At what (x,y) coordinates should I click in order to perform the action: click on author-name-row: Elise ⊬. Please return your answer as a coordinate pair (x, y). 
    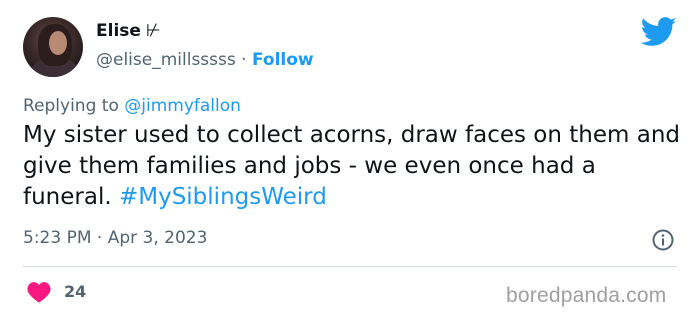
    Looking at the image, I should click on (128, 31).